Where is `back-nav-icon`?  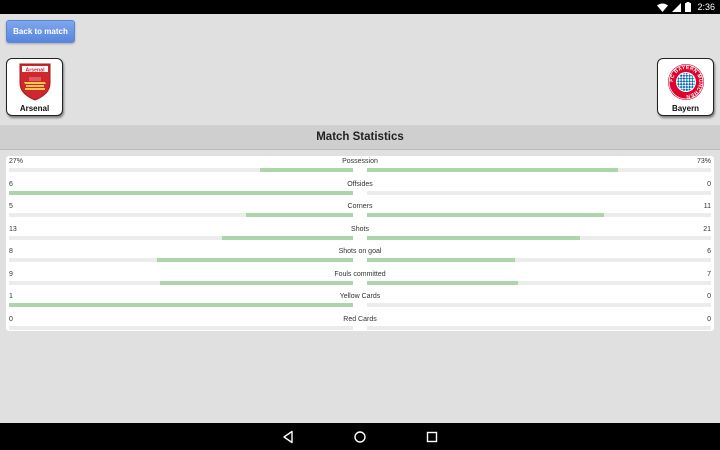 back-nav-icon is located at coordinates (288, 437).